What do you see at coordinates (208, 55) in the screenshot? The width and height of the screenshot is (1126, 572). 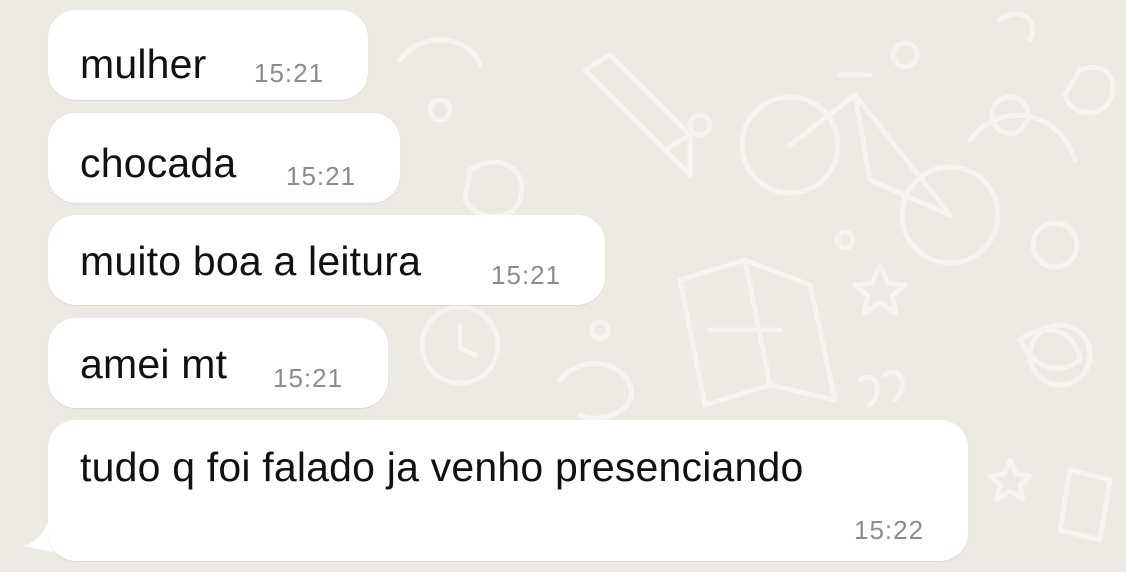 I see `message-bubble: mulher 15:21` at bounding box center [208, 55].